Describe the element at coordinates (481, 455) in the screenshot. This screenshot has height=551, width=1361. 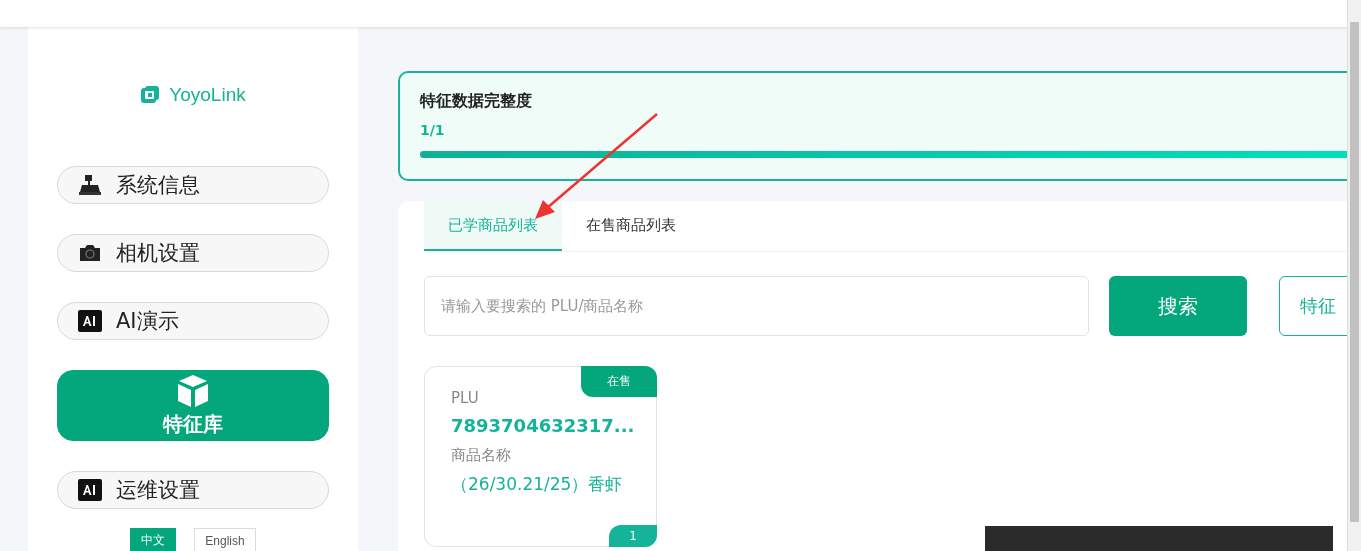
I see `name-label: 商品名称` at that location.